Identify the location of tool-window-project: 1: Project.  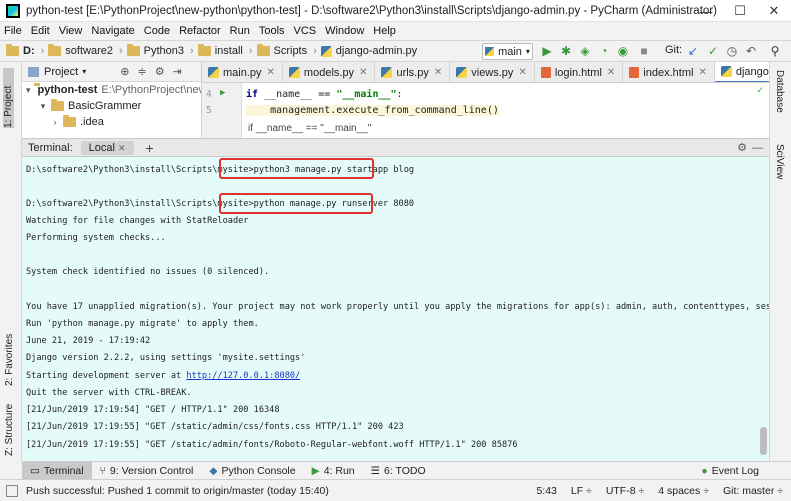
(8, 98).